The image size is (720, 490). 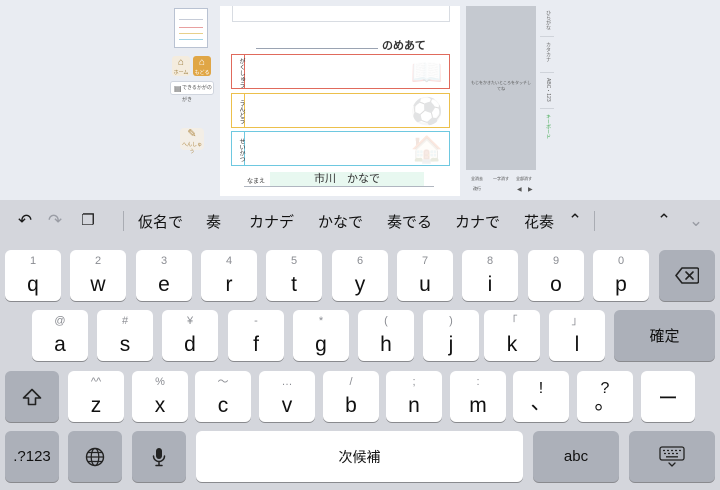 What do you see at coordinates (451, 335) in the screenshot?
I see `key-j: ) j` at bounding box center [451, 335].